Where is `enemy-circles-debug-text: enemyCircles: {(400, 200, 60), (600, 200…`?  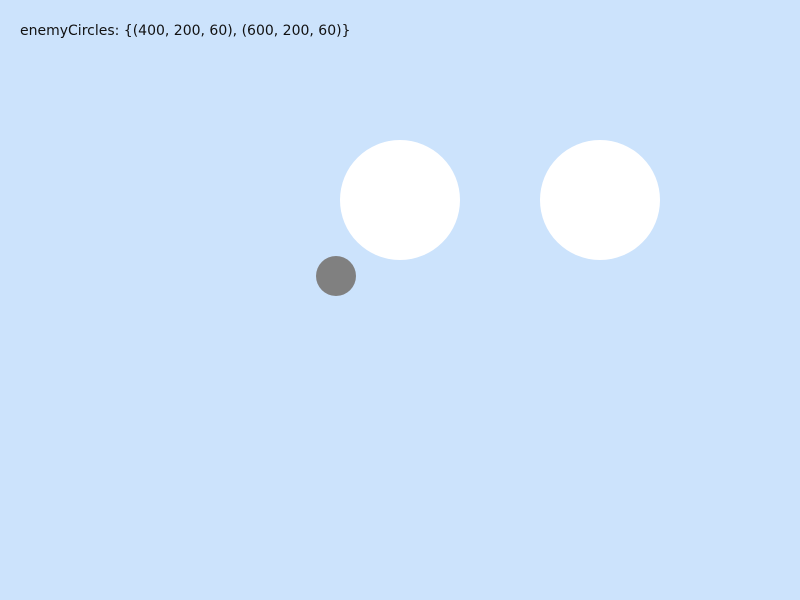
enemy-circles-debug-text: enemyCircles: {(400, 200, 60), (600, 200… is located at coordinates (185, 31).